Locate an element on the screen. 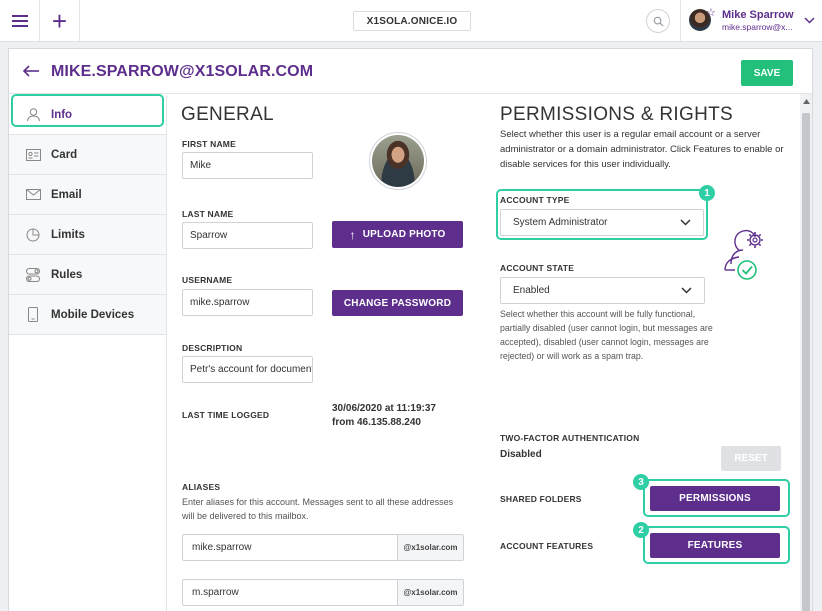 This screenshot has width=822, height=611. first-name-field: Mike is located at coordinates (247, 165).